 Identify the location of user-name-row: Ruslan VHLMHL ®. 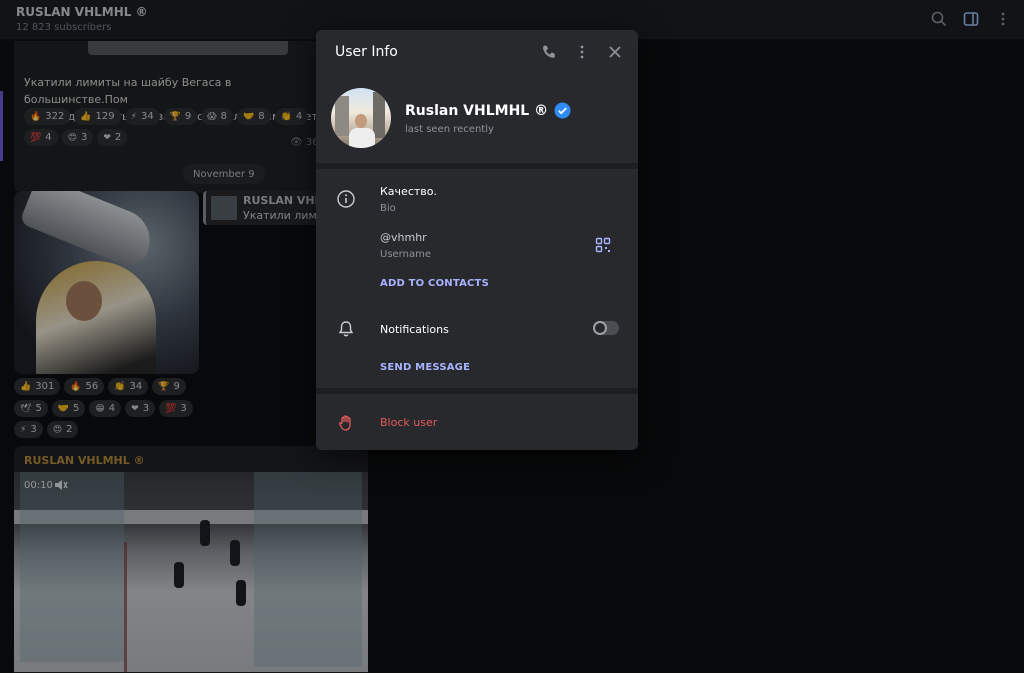
(488, 110).